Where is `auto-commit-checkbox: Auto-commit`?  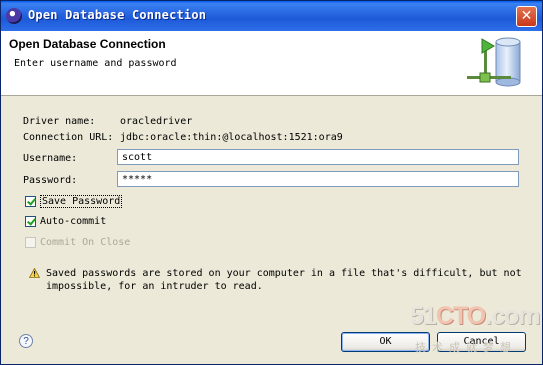 auto-commit-checkbox: Auto-commit is located at coordinates (65, 221).